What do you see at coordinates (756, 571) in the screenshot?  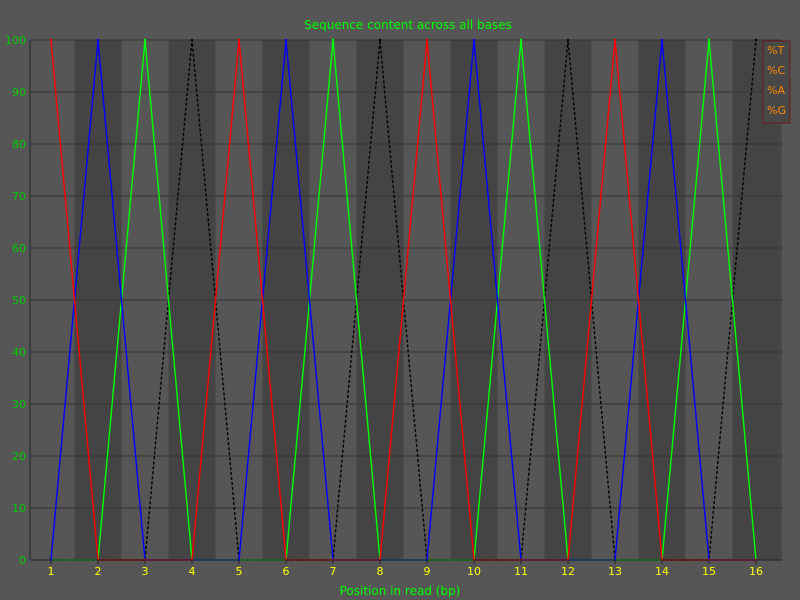 I see `x-tick-label: 16` at bounding box center [756, 571].